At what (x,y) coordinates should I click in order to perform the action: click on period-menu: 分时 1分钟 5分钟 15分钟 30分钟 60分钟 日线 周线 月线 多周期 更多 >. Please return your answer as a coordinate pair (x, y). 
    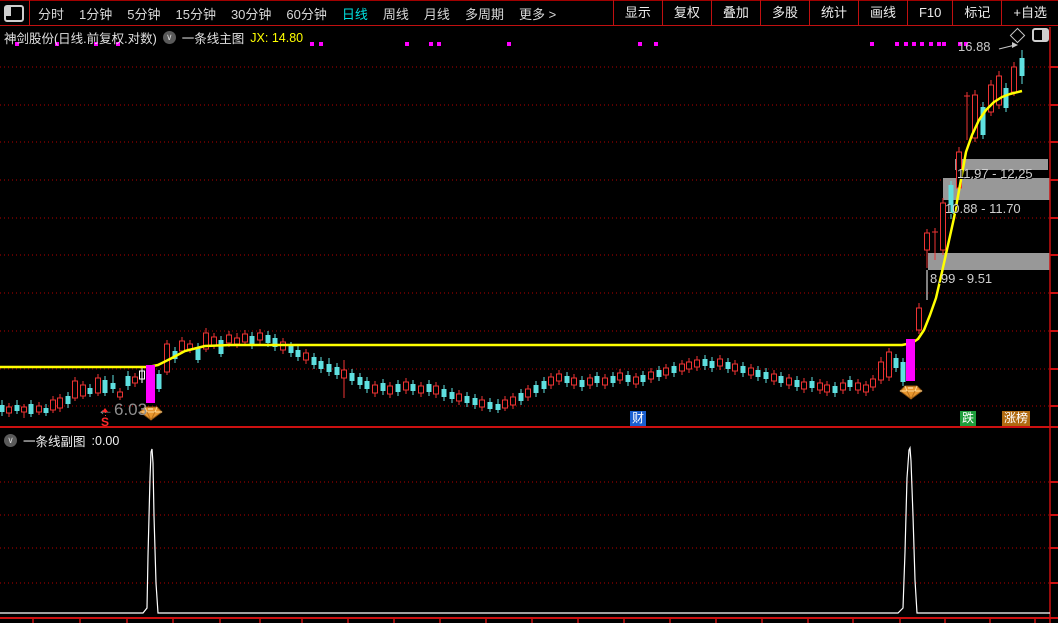
    Looking at the image, I should click on (297, 13).